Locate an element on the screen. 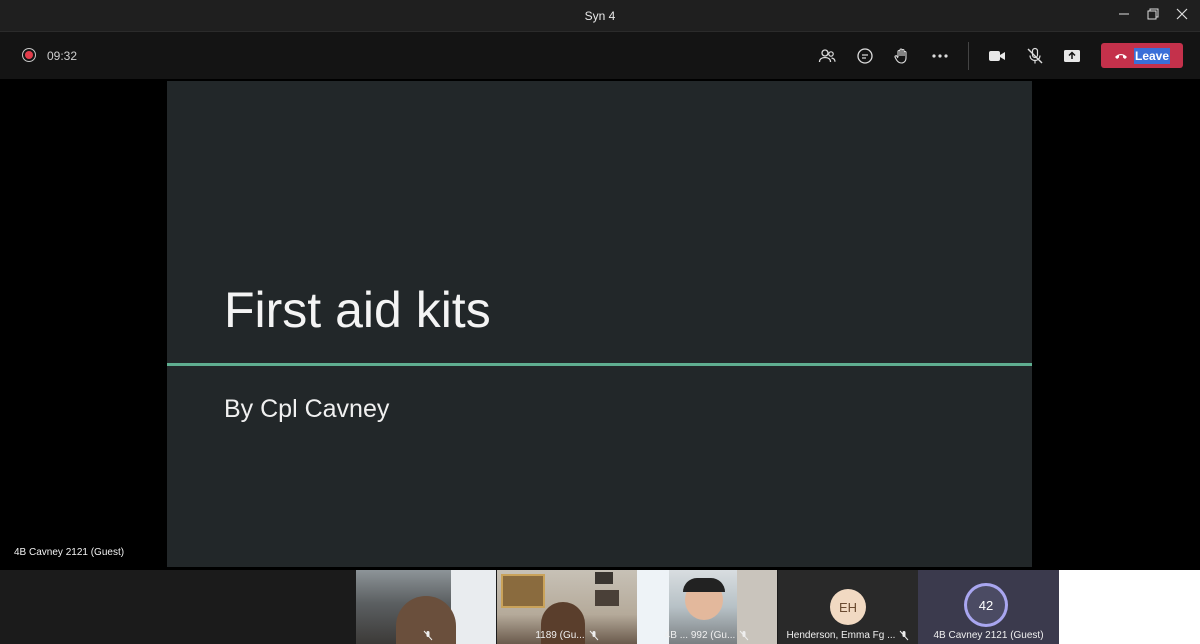  headphones is located at coordinates (704, 585).